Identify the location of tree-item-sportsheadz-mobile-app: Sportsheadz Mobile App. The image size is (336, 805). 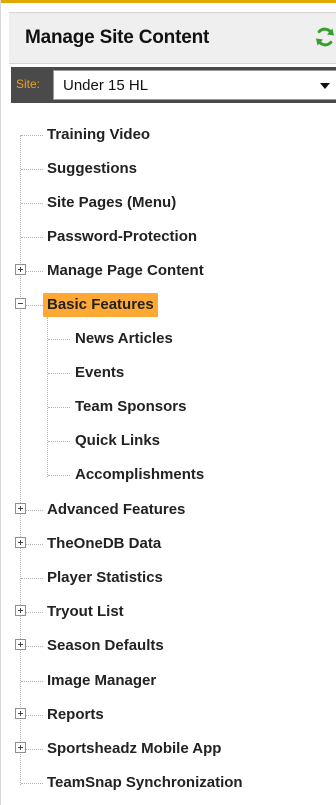
(166, 749).